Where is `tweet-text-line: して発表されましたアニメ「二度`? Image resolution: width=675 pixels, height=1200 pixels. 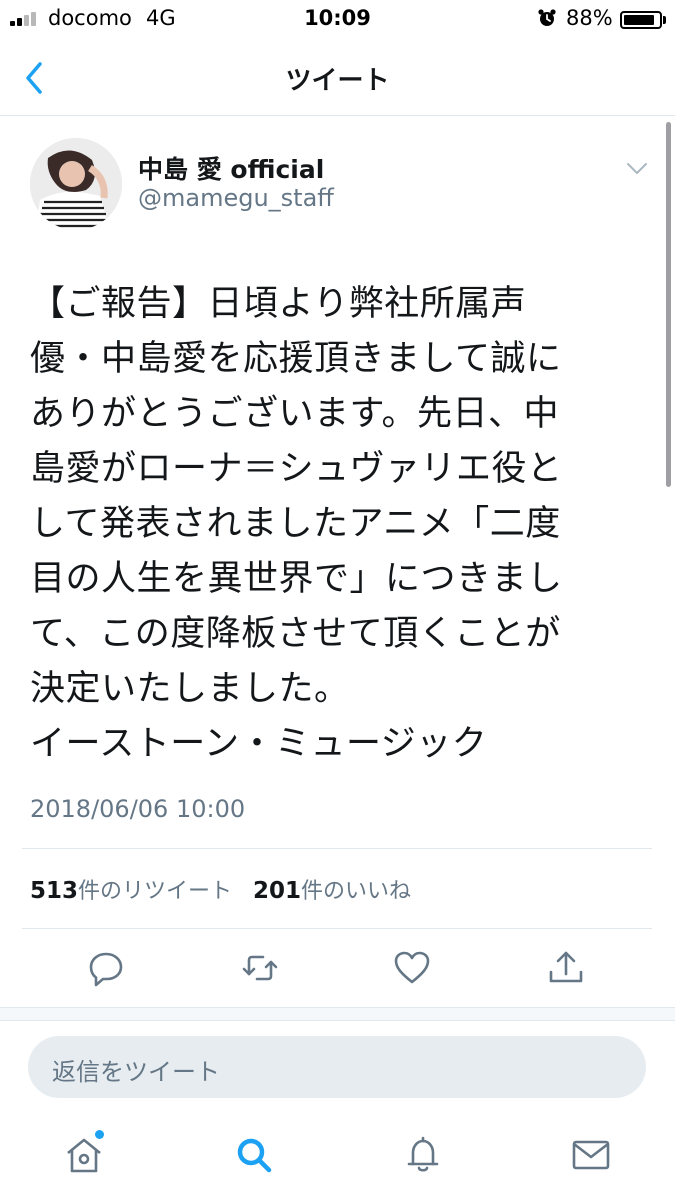 tweet-text-line: して発表されましたアニメ「二度 is located at coordinates (295, 524).